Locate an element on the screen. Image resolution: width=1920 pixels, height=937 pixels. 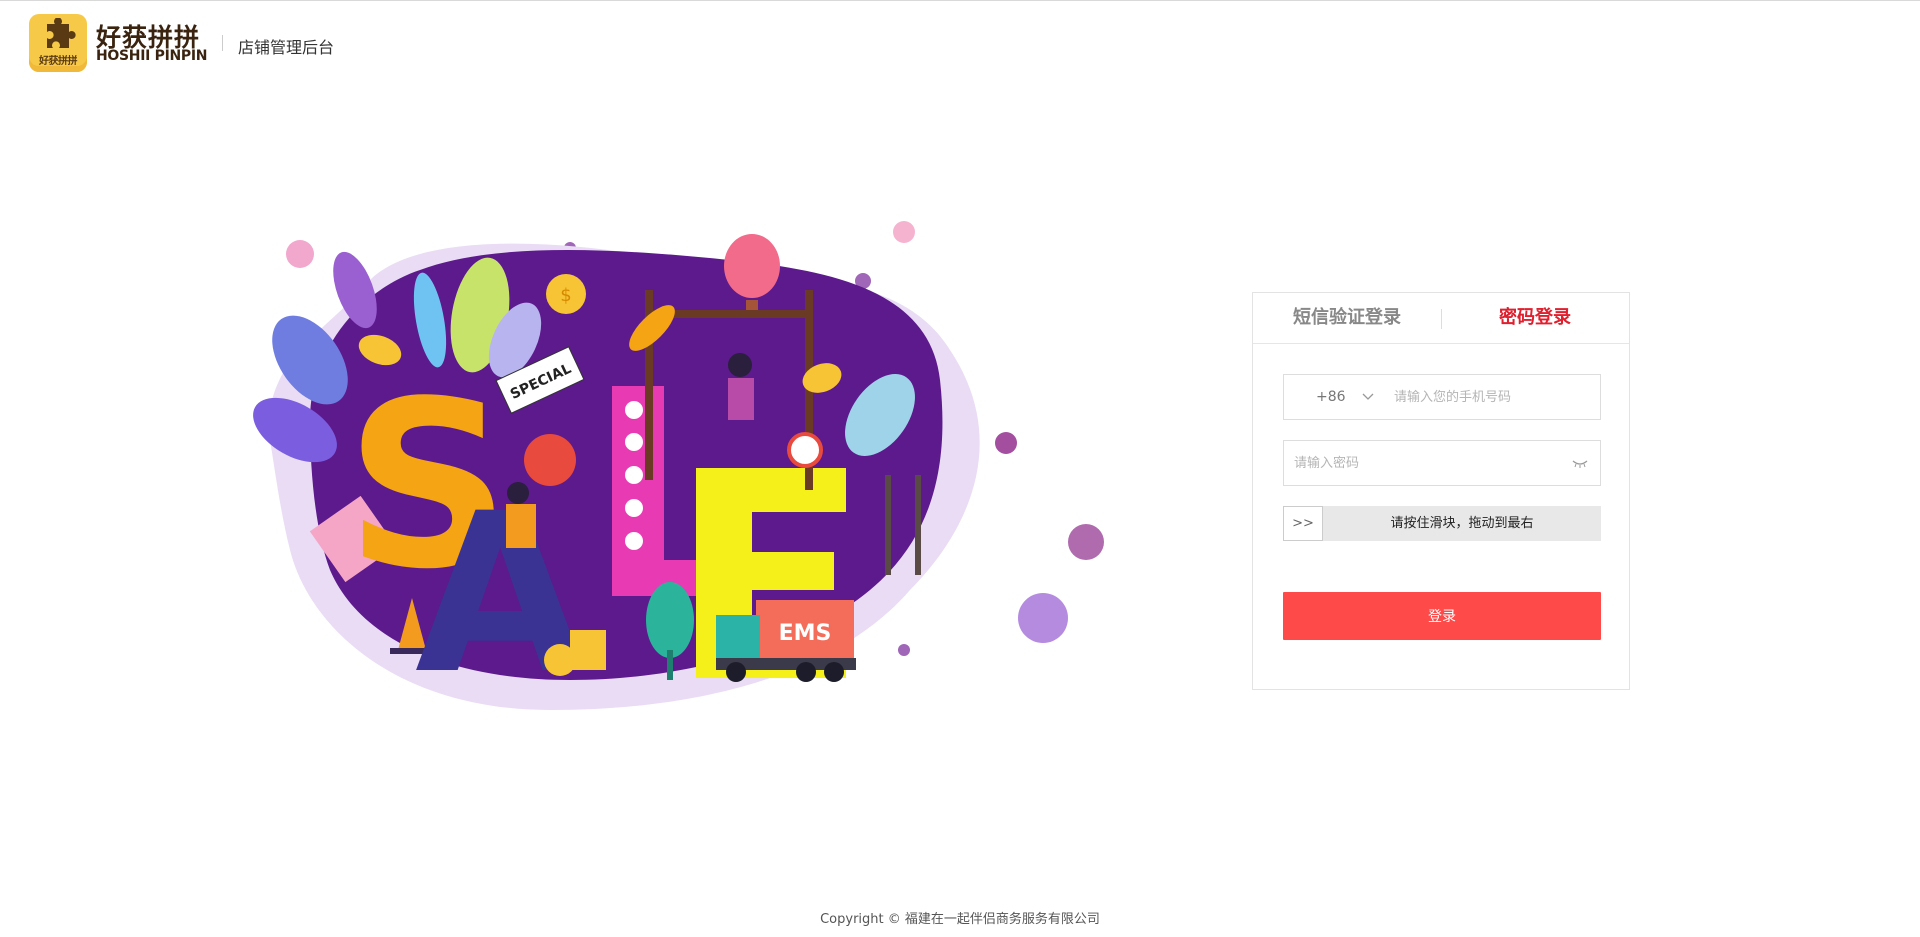
sale-letter-a: A is located at coordinates (500, 594).